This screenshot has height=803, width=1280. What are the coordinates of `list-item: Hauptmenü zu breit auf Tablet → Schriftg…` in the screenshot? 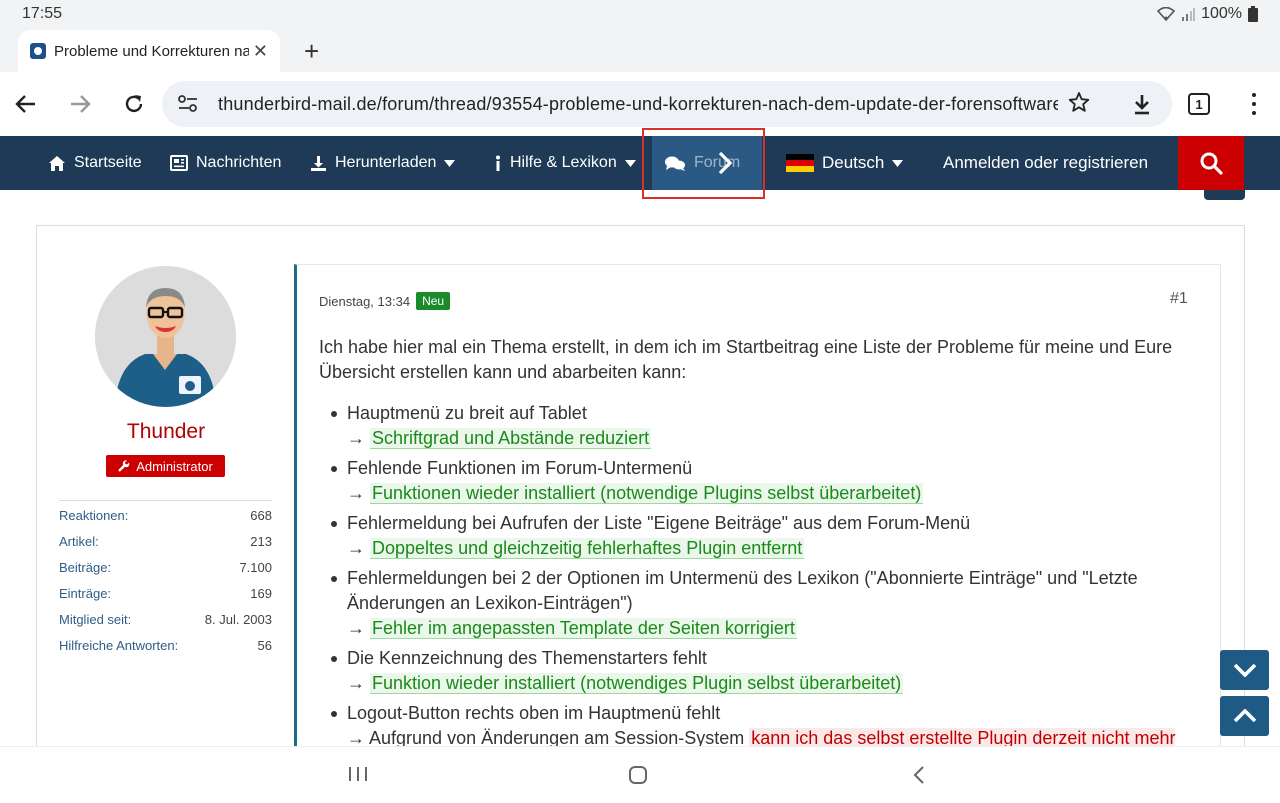 It's located at (769, 426).